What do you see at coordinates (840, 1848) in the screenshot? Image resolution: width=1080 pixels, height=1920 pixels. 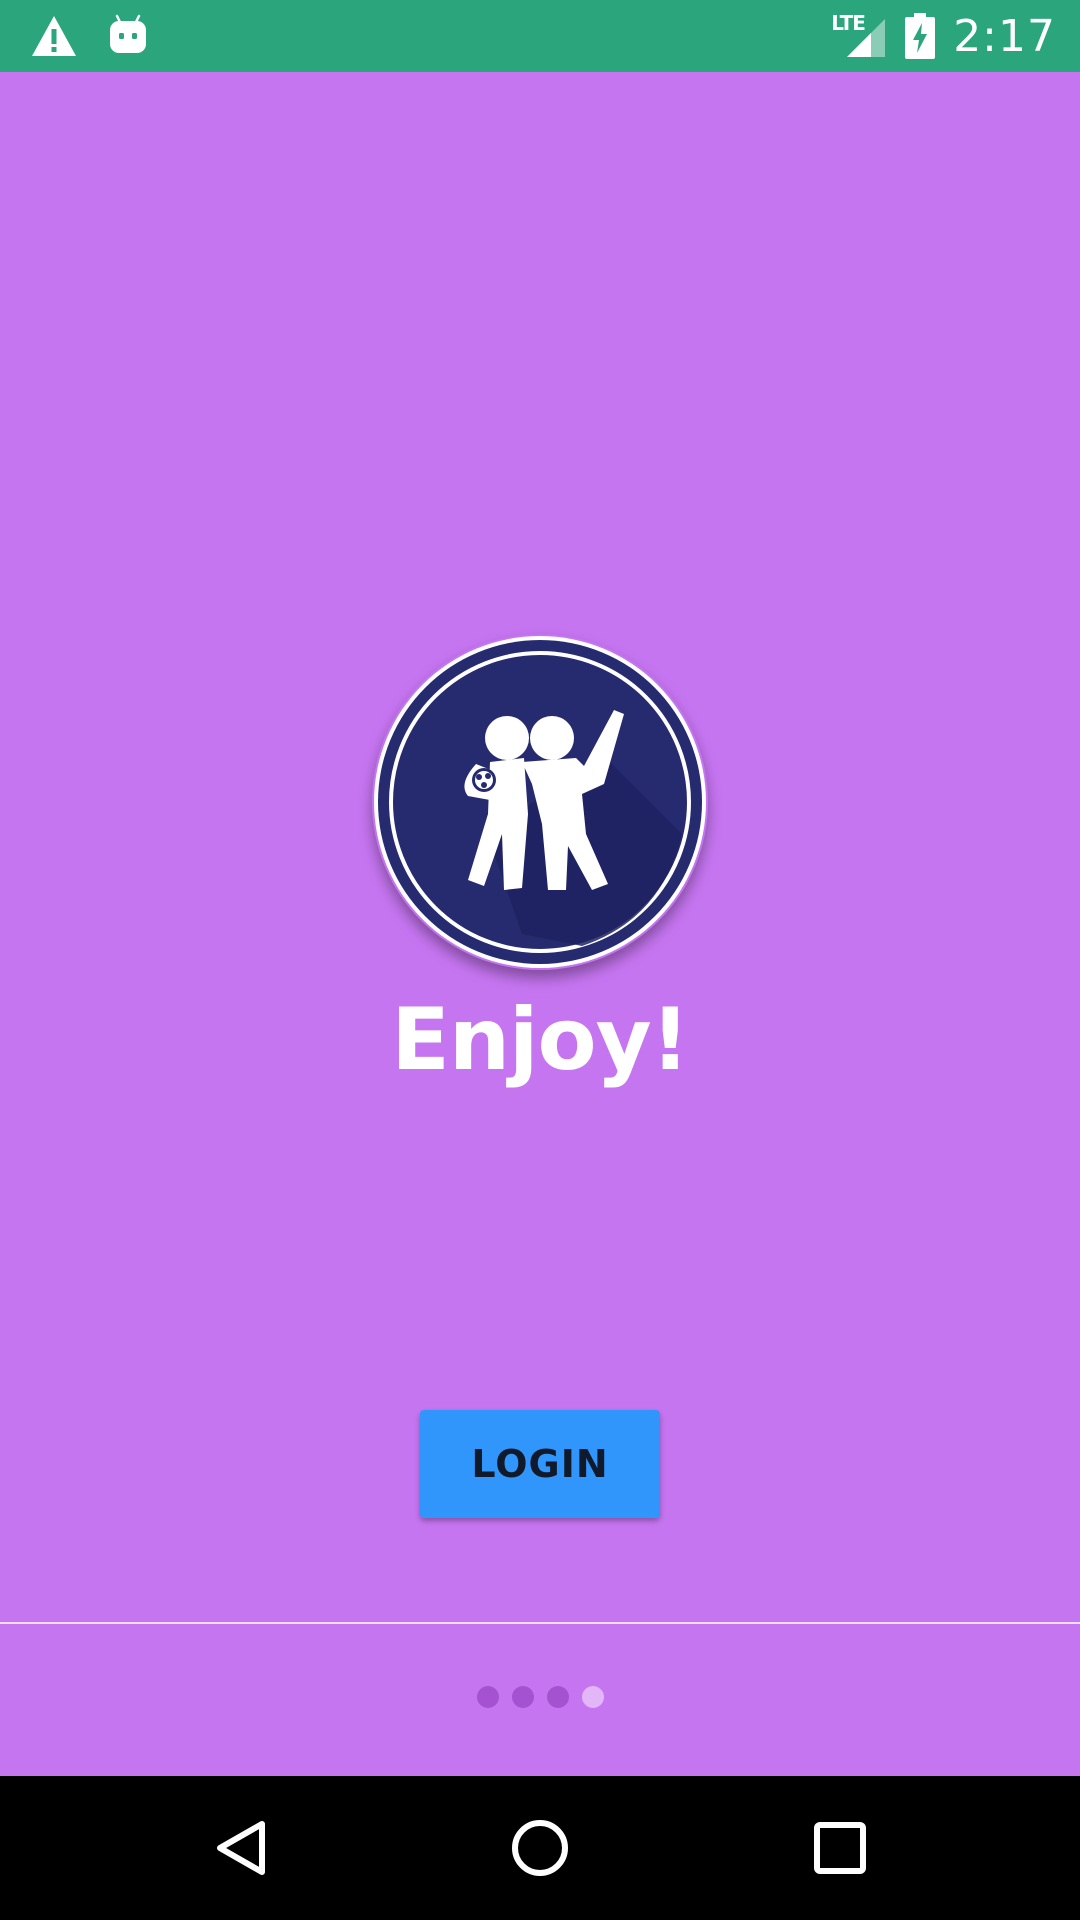 I see `recents-icon` at bounding box center [840, 1848].